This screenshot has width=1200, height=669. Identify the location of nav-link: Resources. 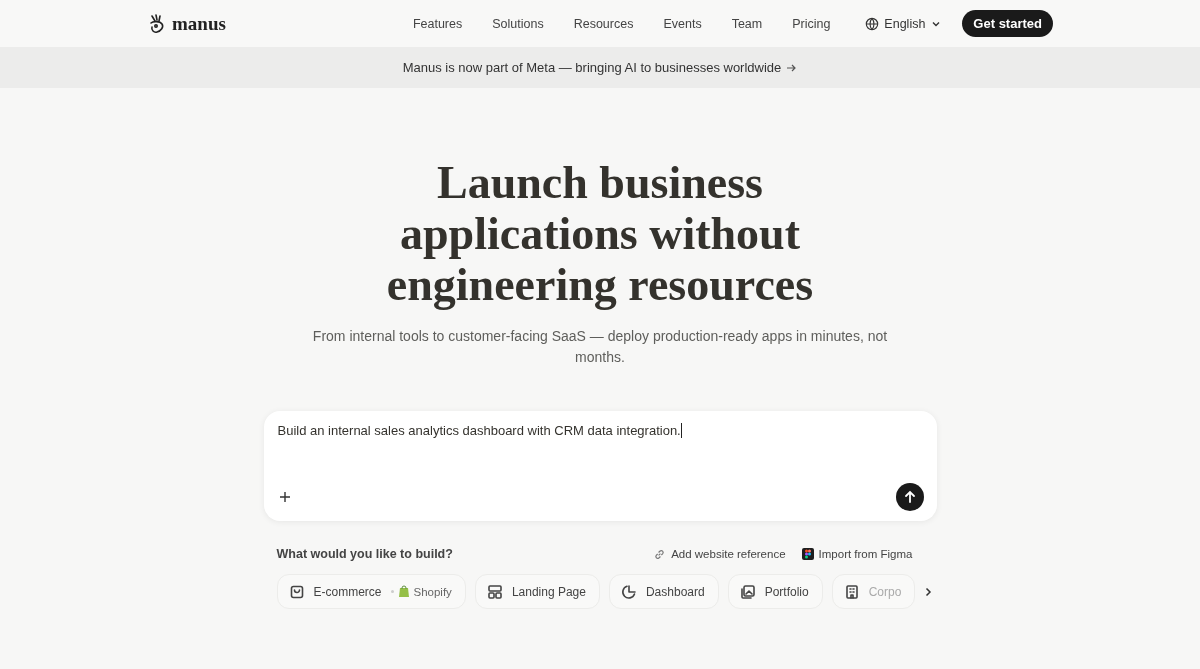
(603, 23).